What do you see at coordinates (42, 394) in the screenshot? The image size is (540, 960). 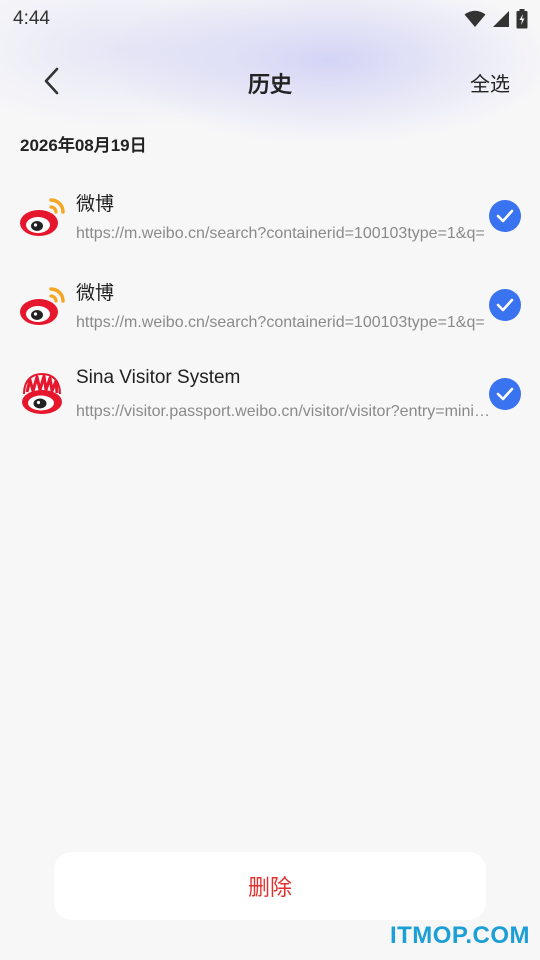 I see `sina-logo-icon` at bounding box center [42, 394].